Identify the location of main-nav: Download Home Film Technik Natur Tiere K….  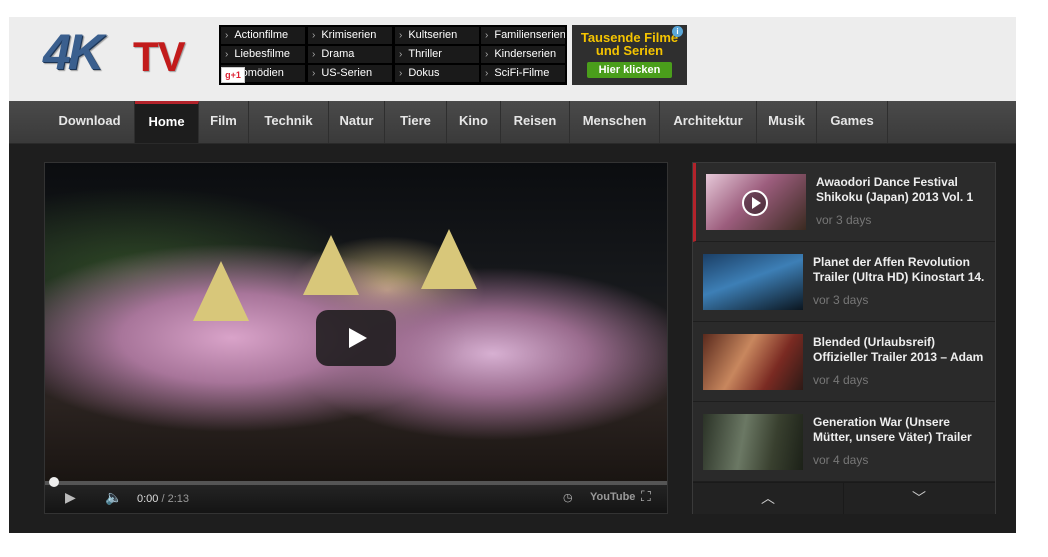
(512, 122).